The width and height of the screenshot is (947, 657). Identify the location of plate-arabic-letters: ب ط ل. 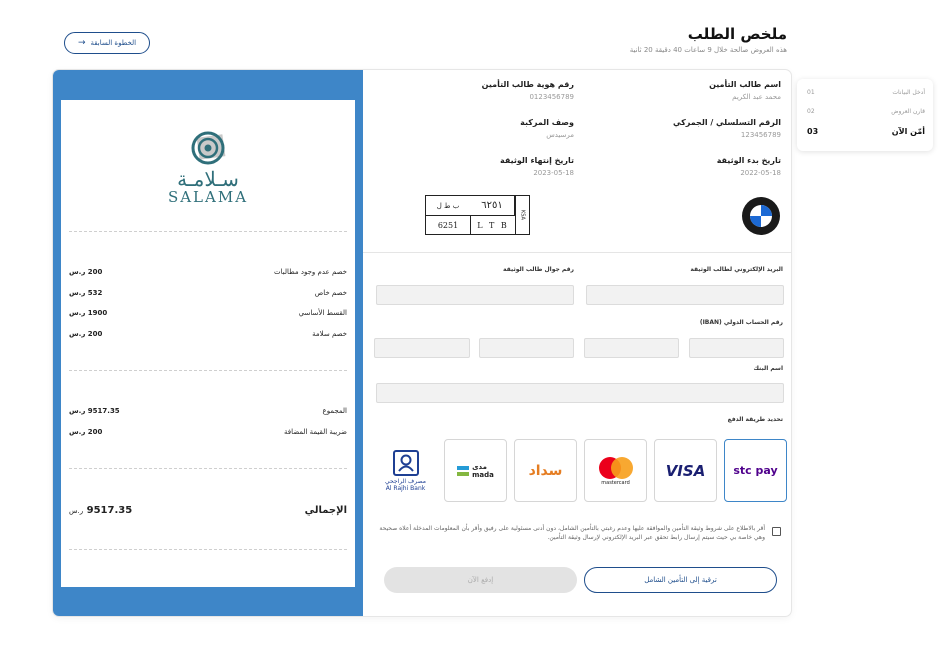
(448, 205).